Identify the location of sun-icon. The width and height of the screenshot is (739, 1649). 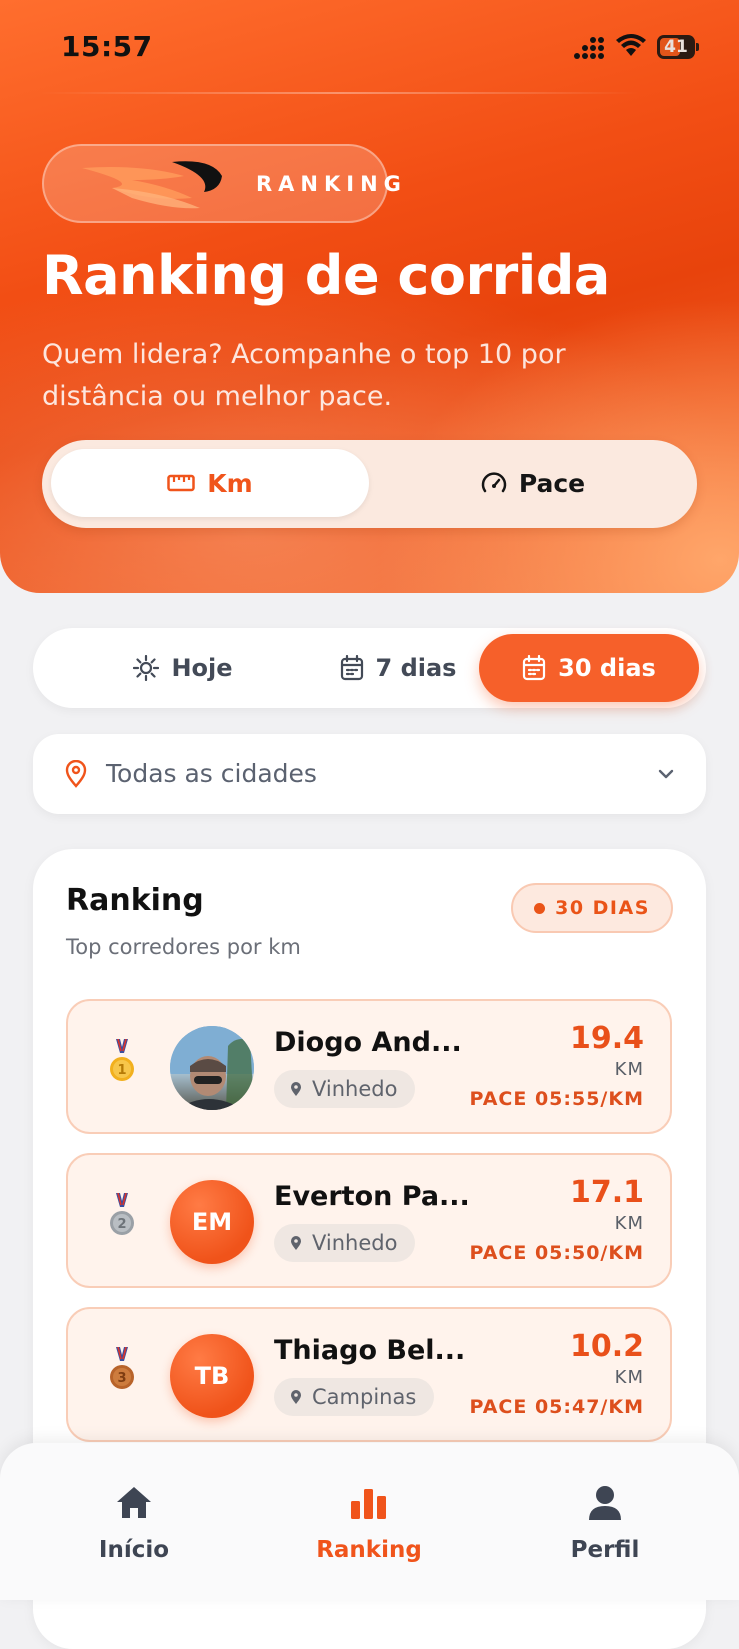
(146, 668).